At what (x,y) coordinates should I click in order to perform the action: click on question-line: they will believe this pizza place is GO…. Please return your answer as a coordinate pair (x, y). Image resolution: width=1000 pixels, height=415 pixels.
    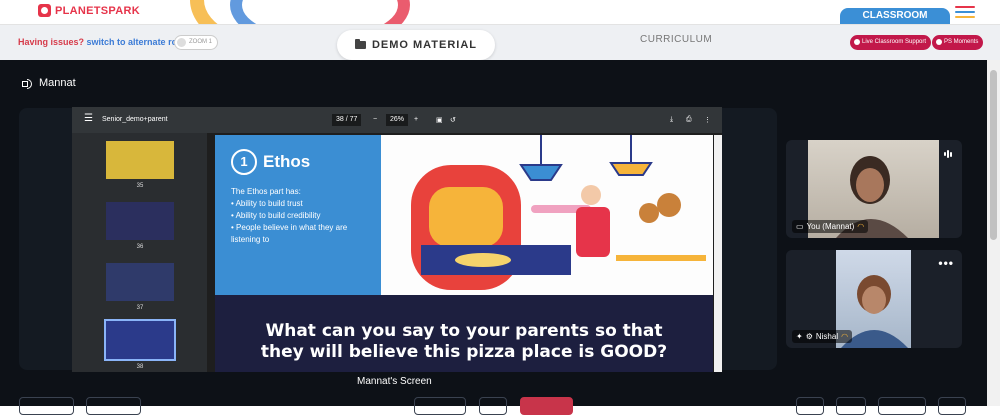
    Looking at the image, I should click on (464, 352).